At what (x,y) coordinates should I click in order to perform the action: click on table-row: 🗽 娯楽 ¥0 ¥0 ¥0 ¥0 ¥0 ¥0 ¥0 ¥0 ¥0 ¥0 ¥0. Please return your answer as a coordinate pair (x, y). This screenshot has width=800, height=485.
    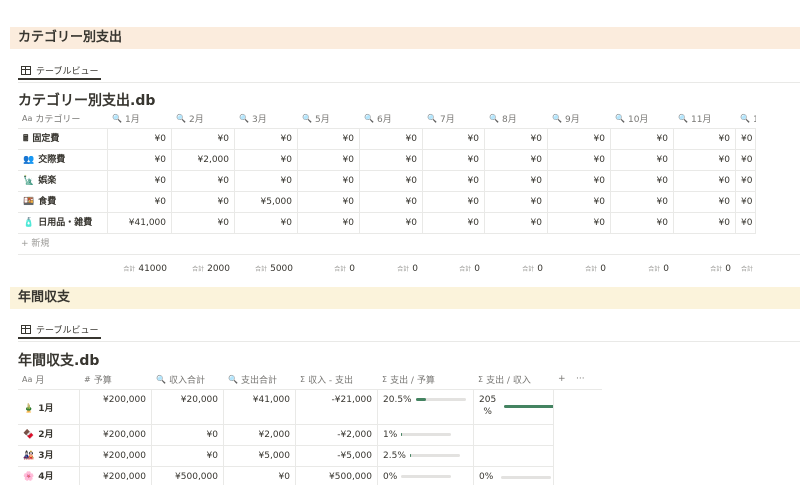
    Looking at the image, I should click on (387, 181).